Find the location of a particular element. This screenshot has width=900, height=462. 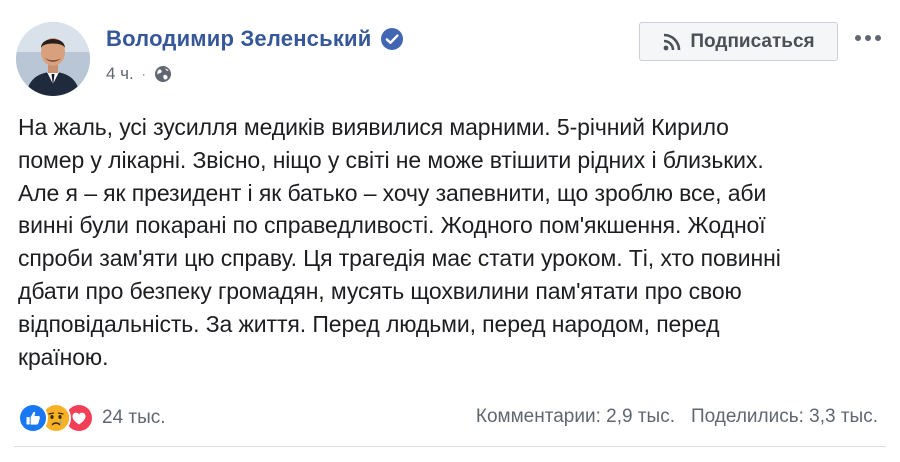

author-name-text: Володимир Зеленський is located at coordinates (239, 39).